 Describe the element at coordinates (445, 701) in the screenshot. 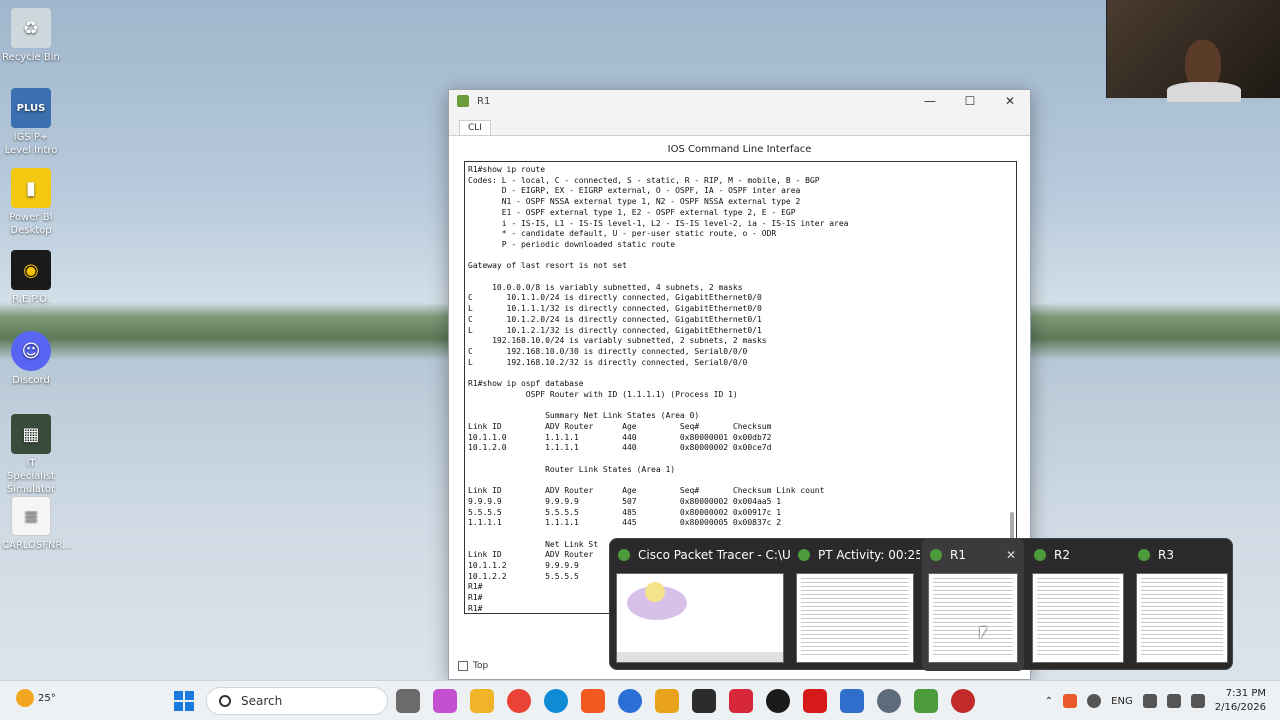

I see `copilot-icon` at that location.